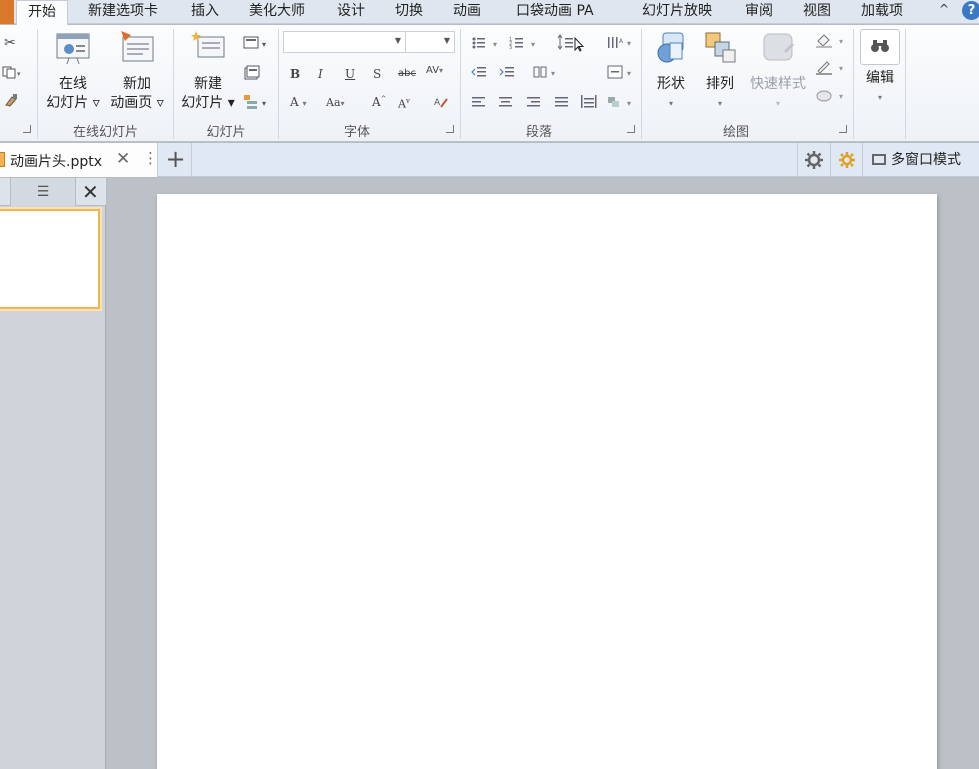 This screenshot has height=769, width=979. Describe the element at coordinates (12, 73) in the screenshot. I see `copy-icon: ▾` at that location.